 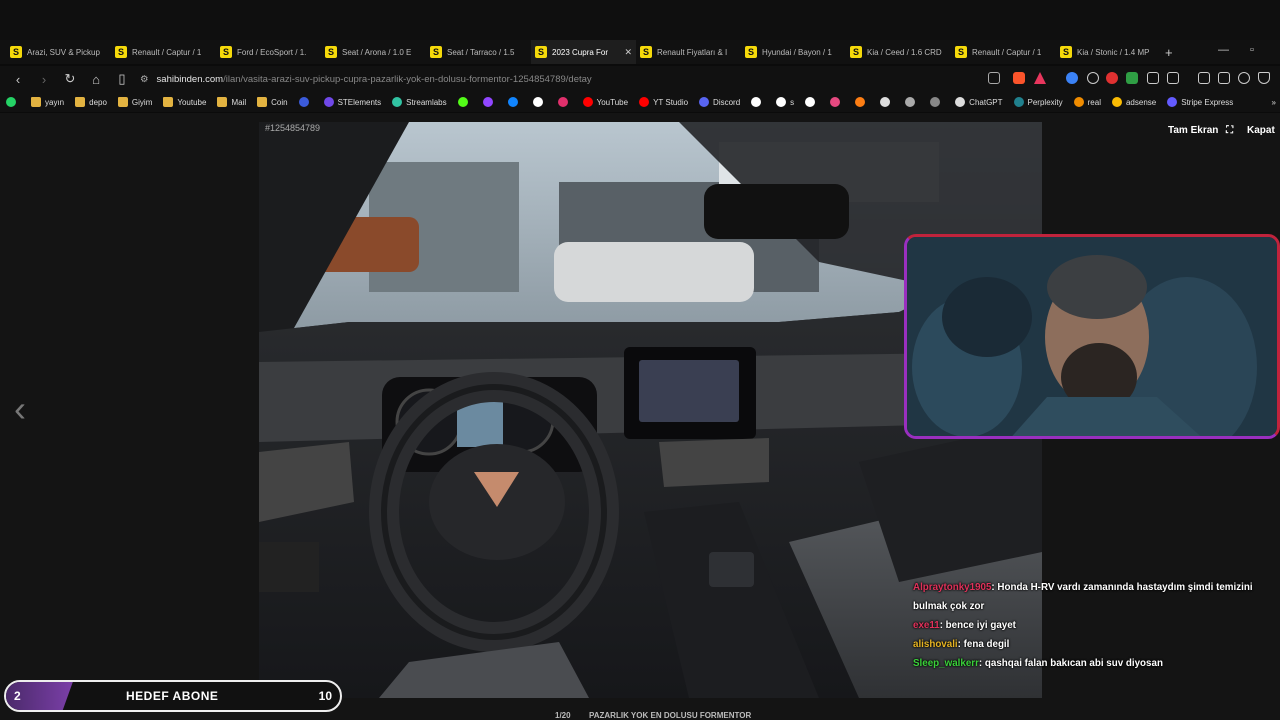 I want to click on bookmark-item: ChatGPT, so click(x=979, y=102).